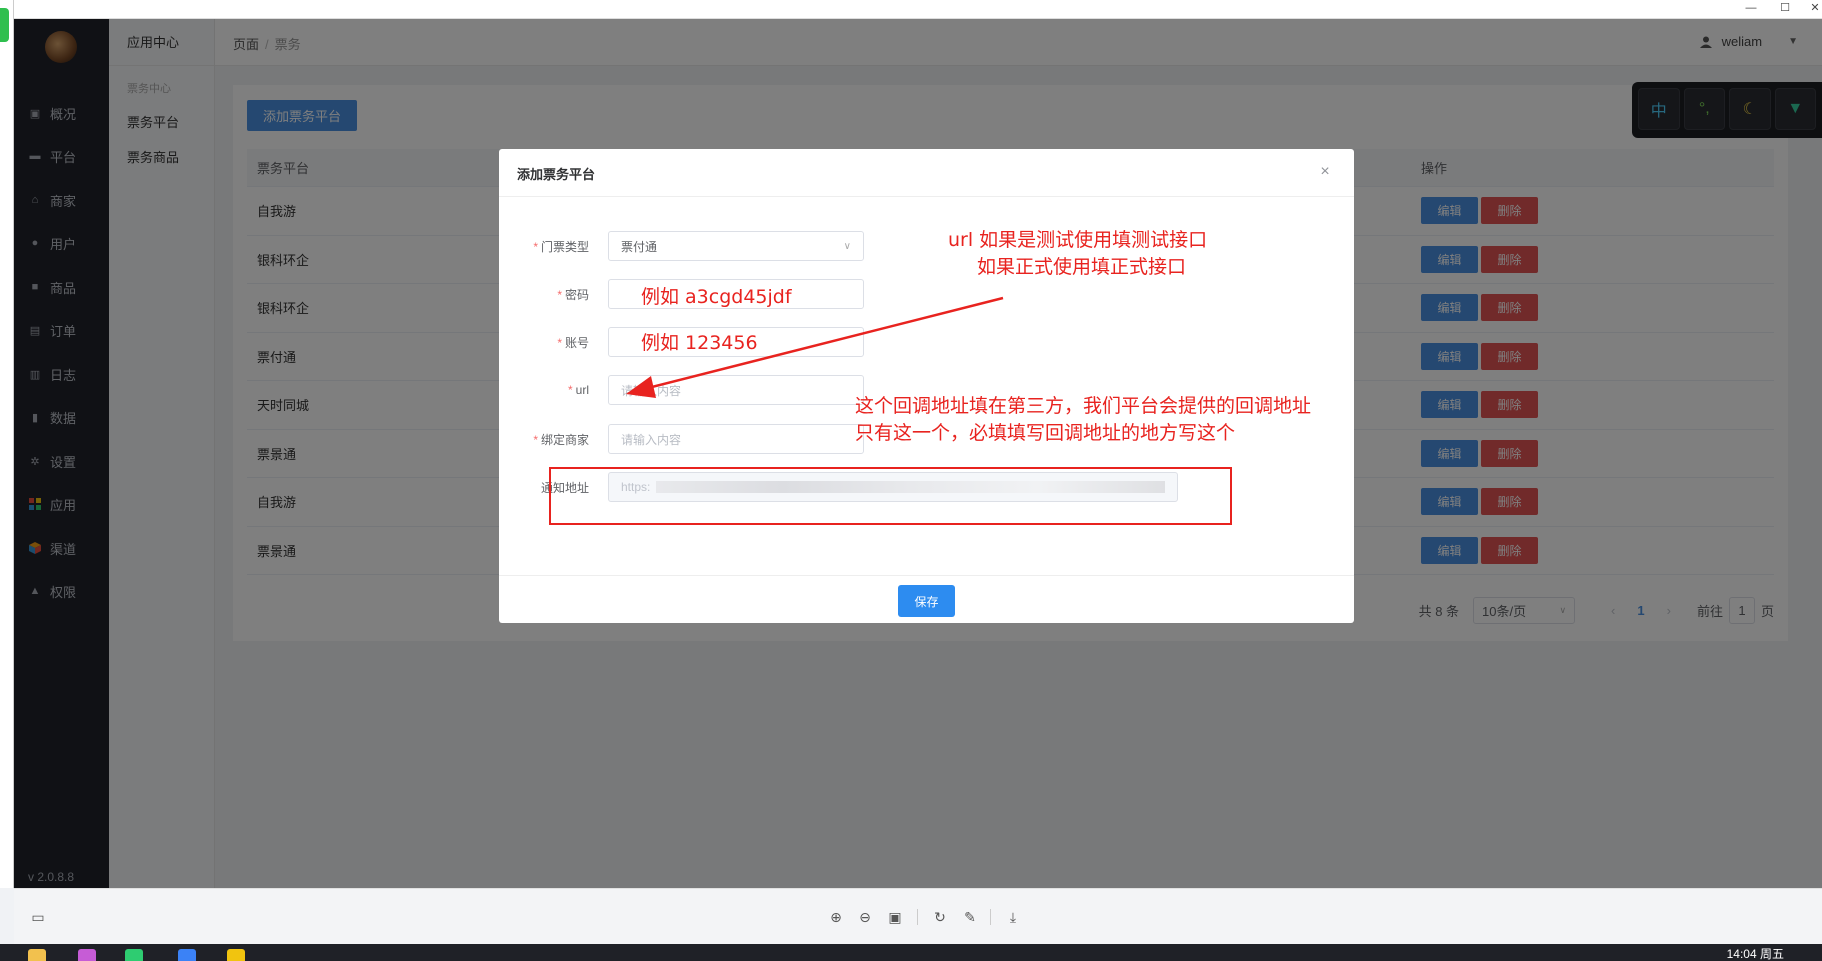 Image resolution: width=1822 pixels, height=961 pixels. Describe the element at coordinates (911, 952) in the screenshot. I see `os-taskbar: 14:04 周五` at that location.